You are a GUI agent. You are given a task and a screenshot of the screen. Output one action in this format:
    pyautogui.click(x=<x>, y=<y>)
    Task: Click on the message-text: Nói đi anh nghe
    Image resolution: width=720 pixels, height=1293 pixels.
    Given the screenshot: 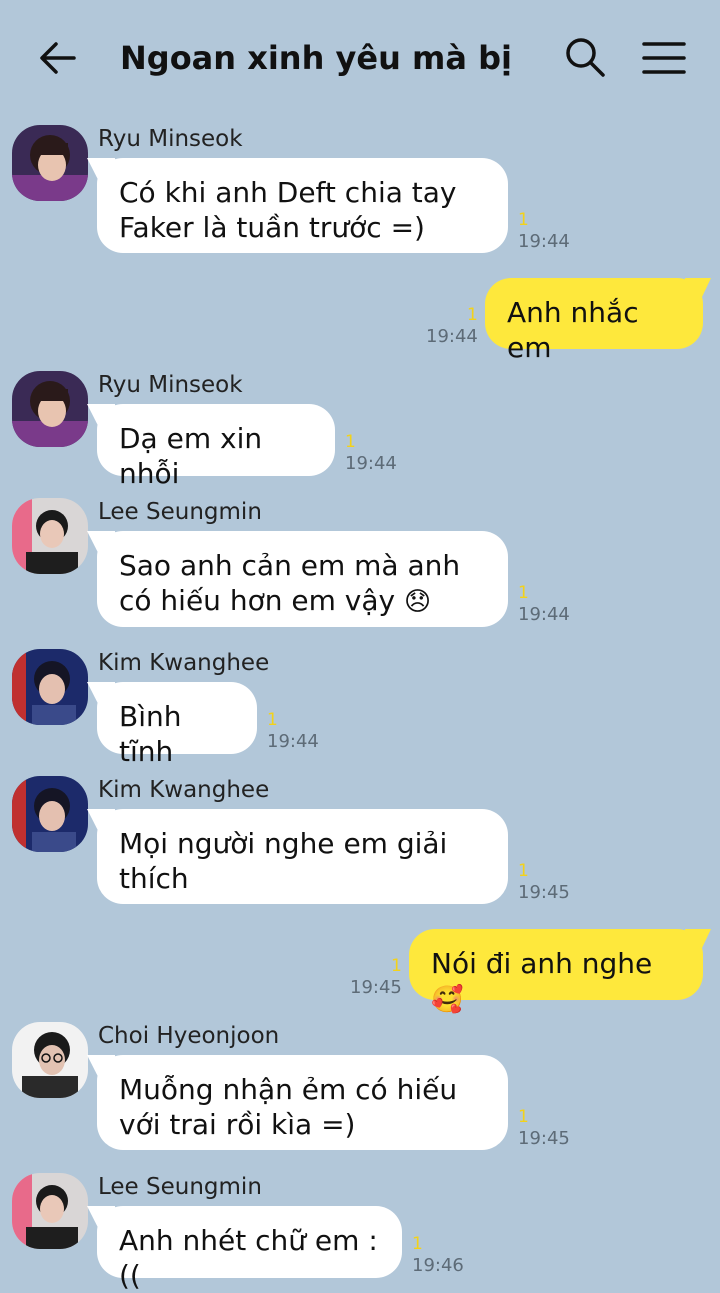 What is the action you would take?
    pyautogui.click(x=542, y=963)
    